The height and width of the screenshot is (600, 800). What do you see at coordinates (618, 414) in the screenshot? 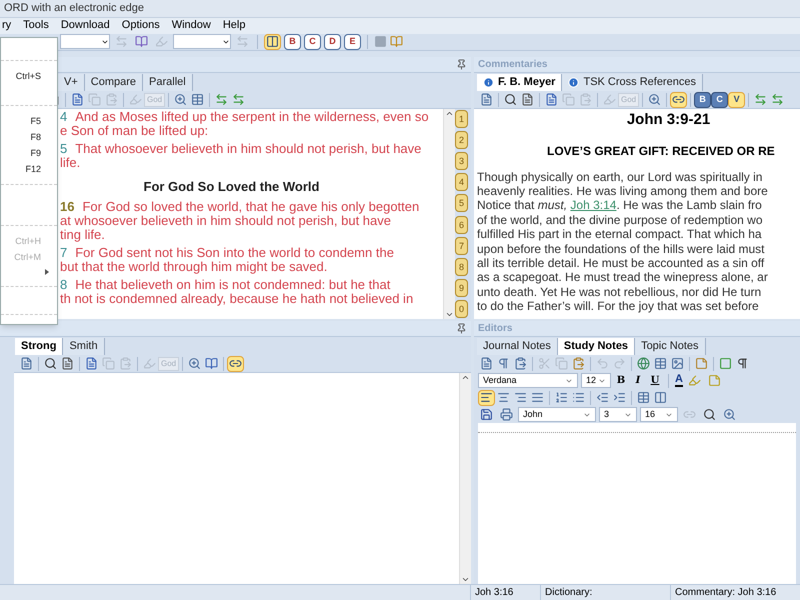
I see `chapter-combo: 3` at bounding box center [618, 414].